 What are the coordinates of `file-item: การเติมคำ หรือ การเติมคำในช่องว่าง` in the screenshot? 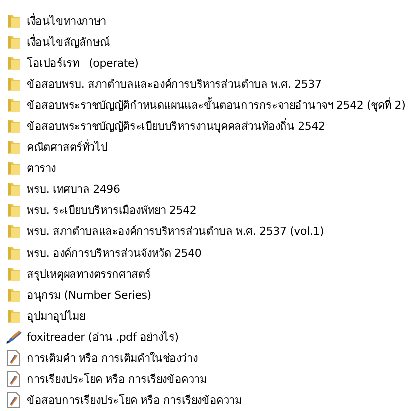 It's located at (206, 358).